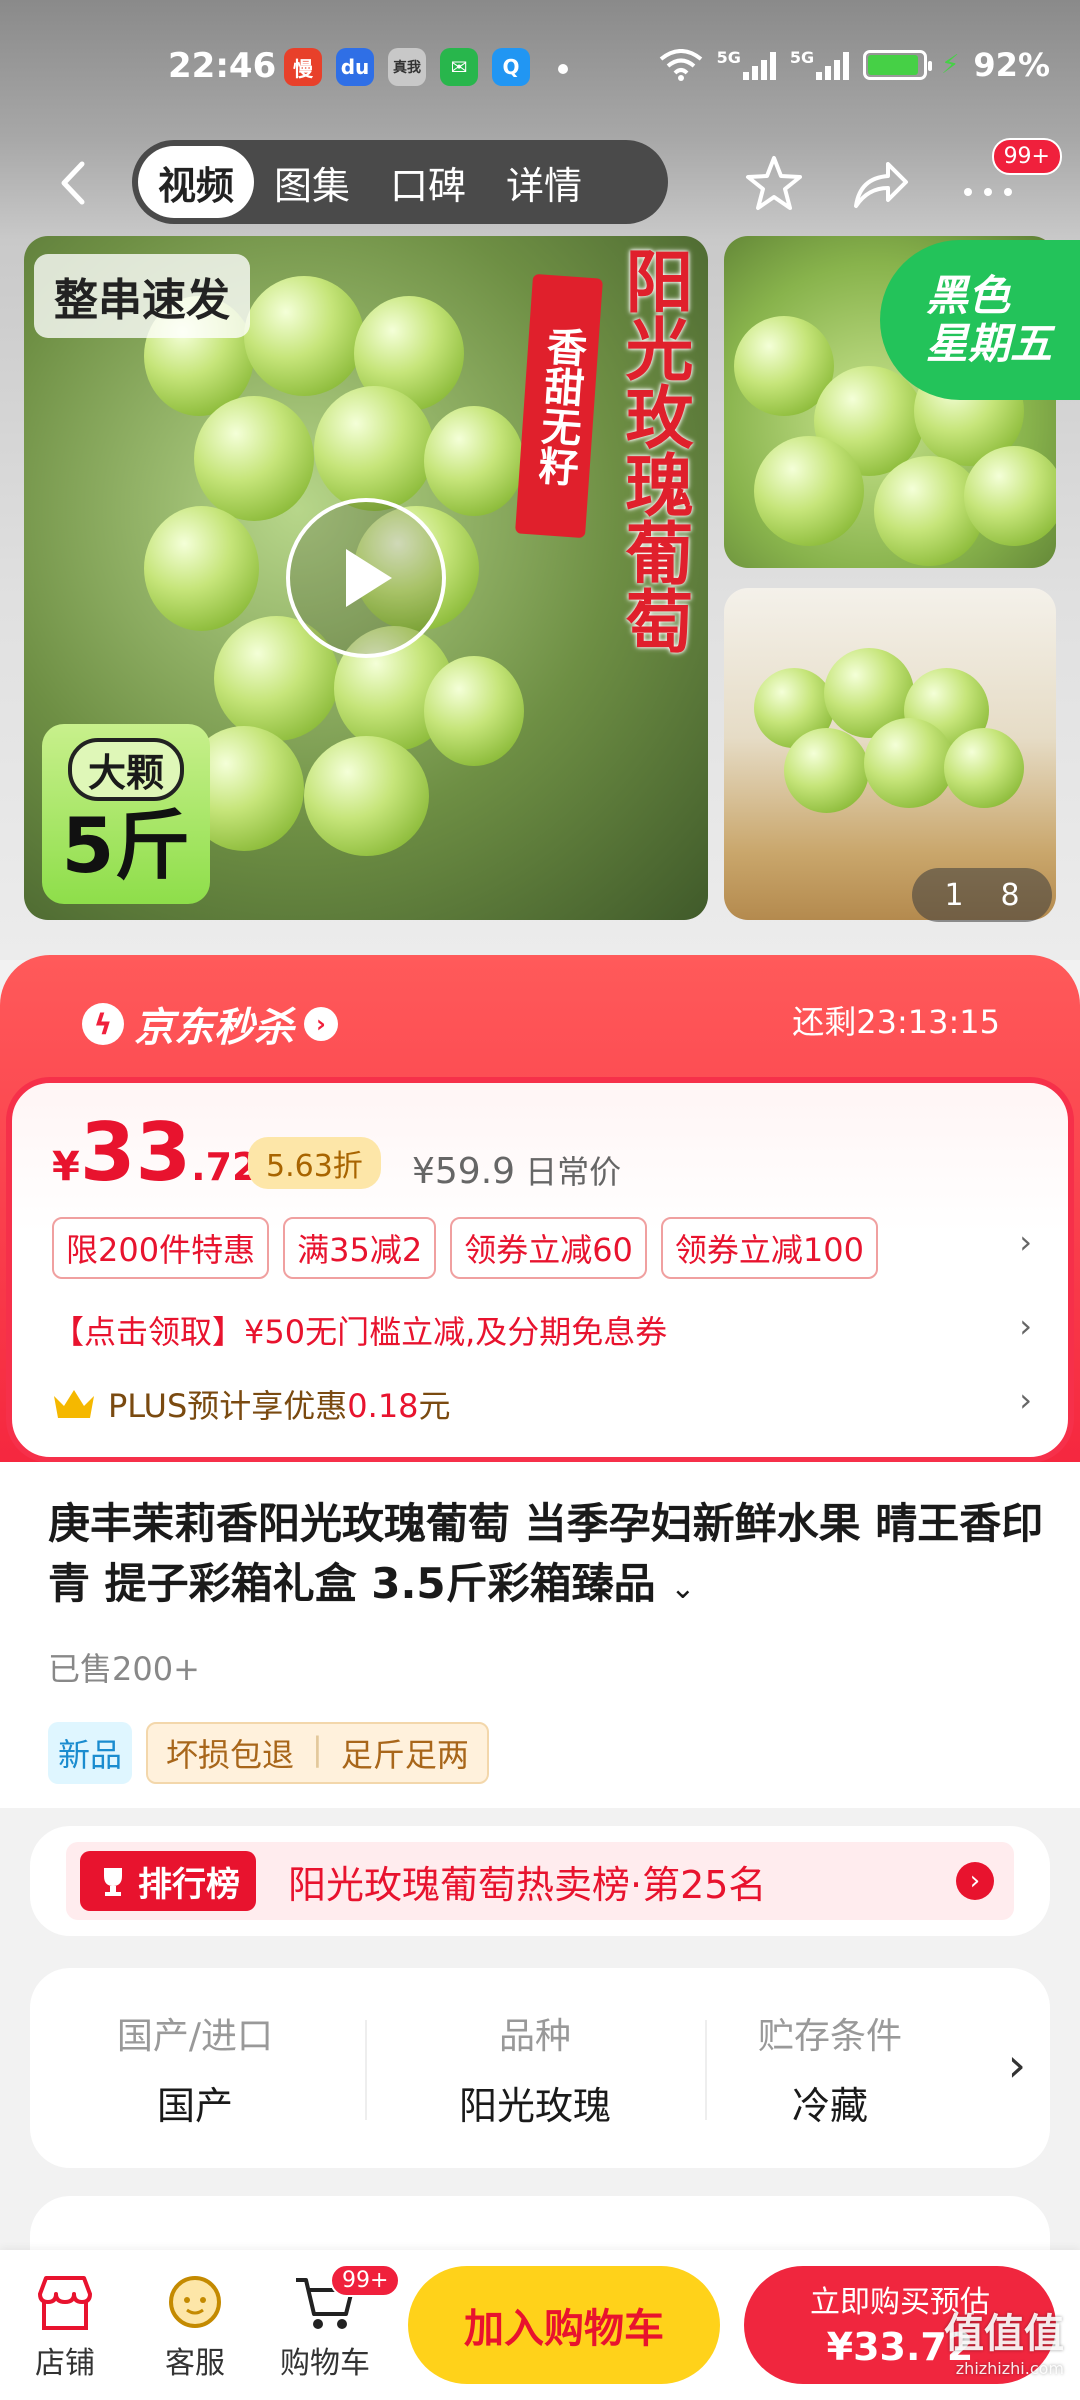 This screenshot has height=2400, width=1080. I want to click on ranking-badge: 排行榜, so click(168, 1881).